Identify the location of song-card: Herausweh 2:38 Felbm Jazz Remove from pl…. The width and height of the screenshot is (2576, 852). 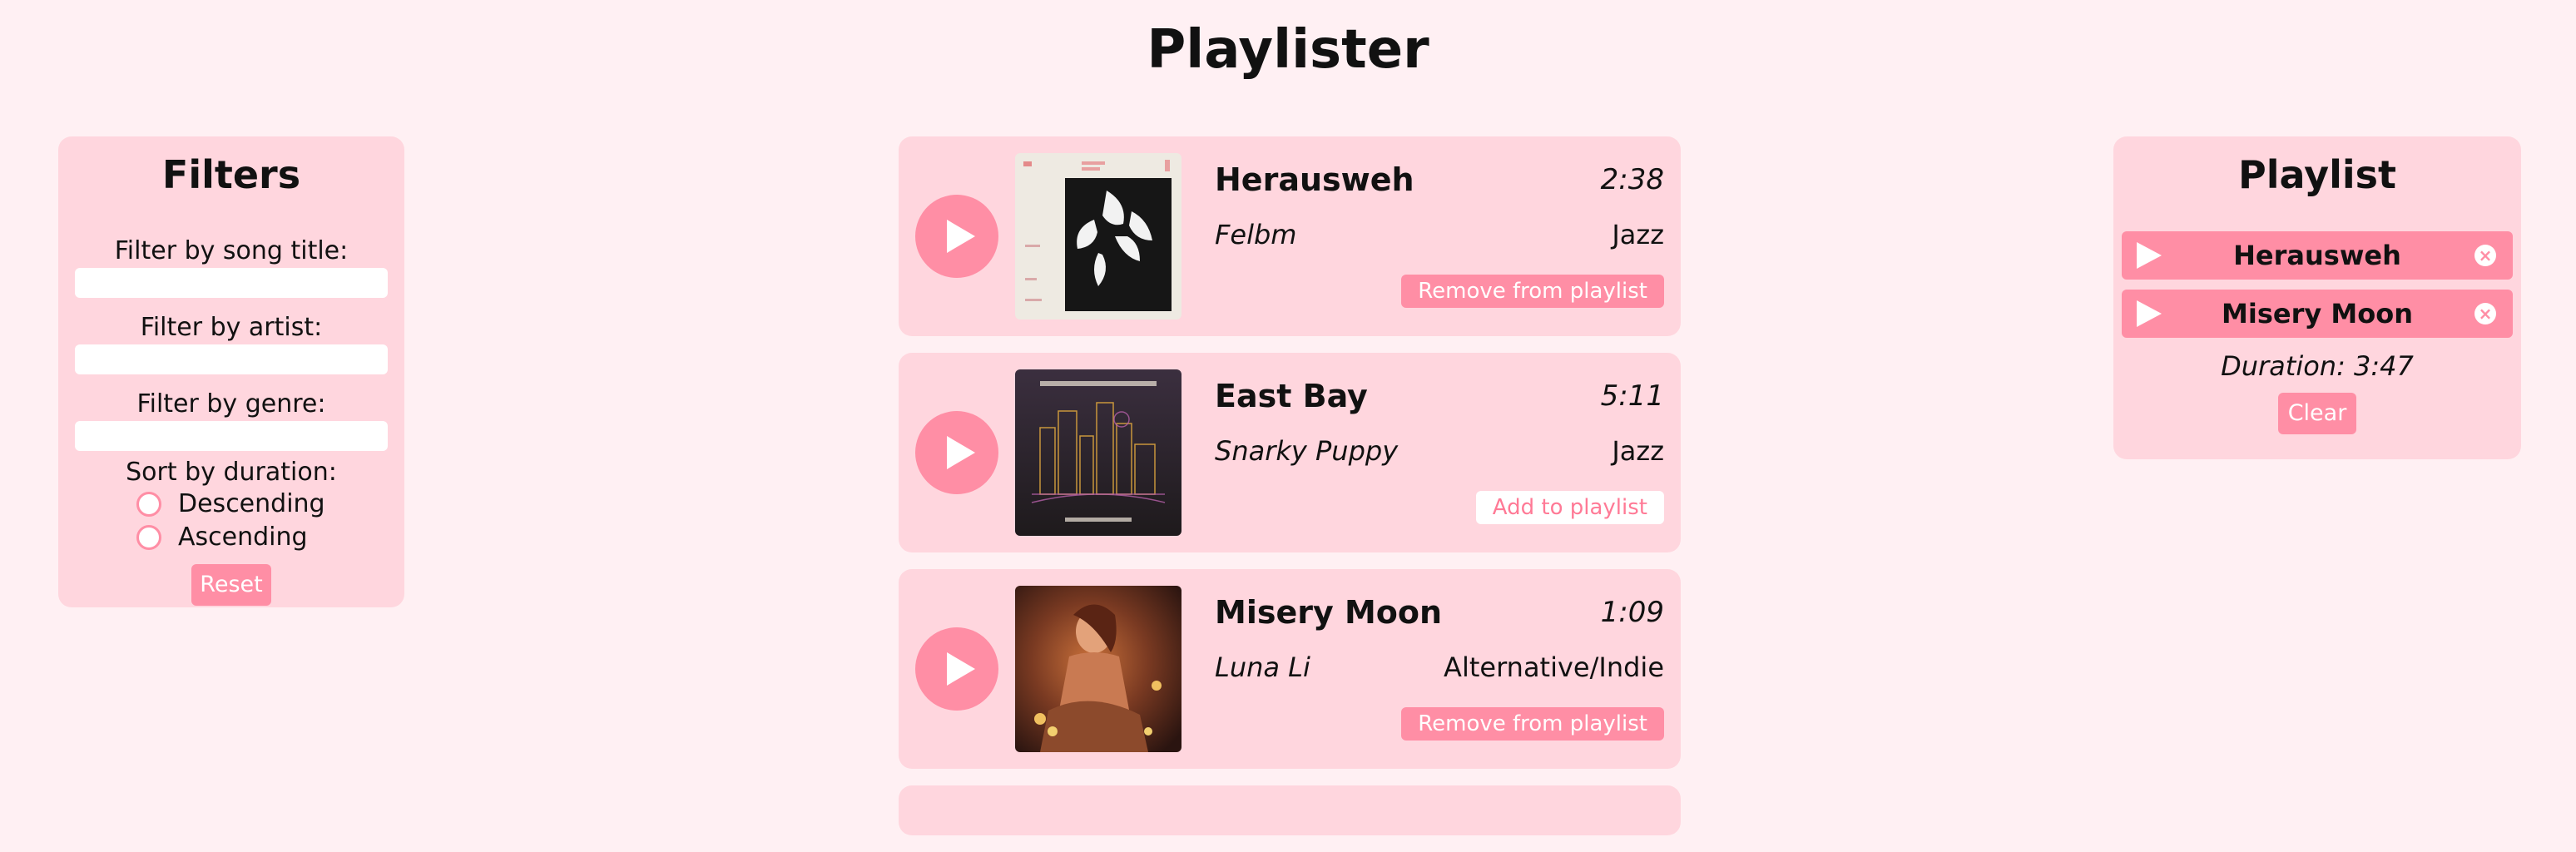
(1290, 236).